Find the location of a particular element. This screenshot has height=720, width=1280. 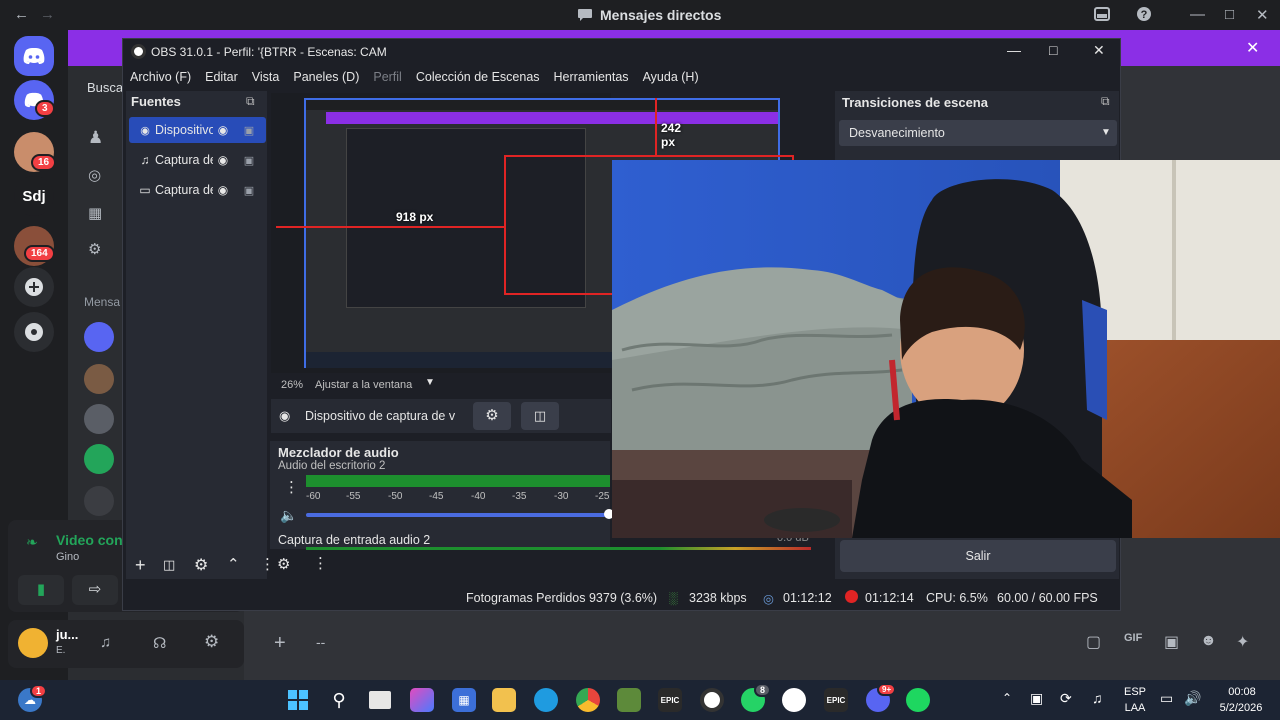

file-explorer-icon is located at coordinates (504, 700).